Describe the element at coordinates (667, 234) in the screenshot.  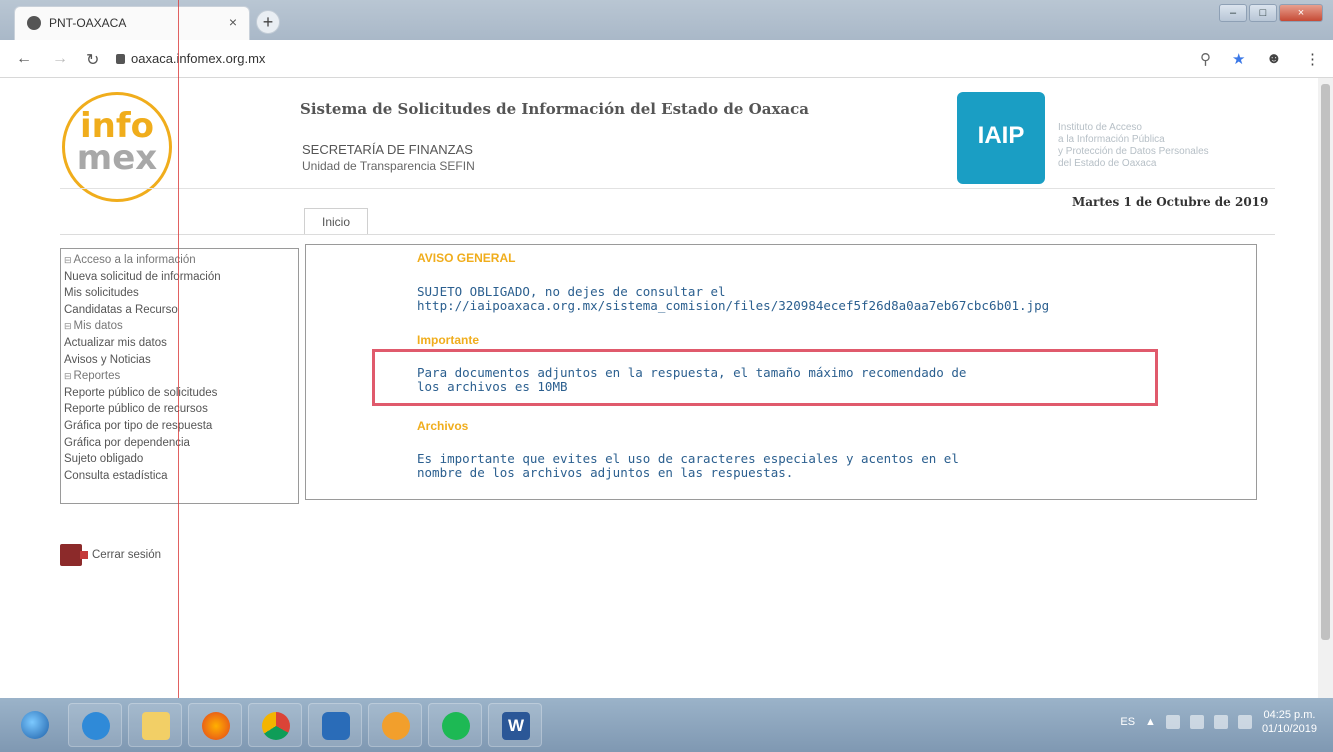
I see `tab-divider` at that location.